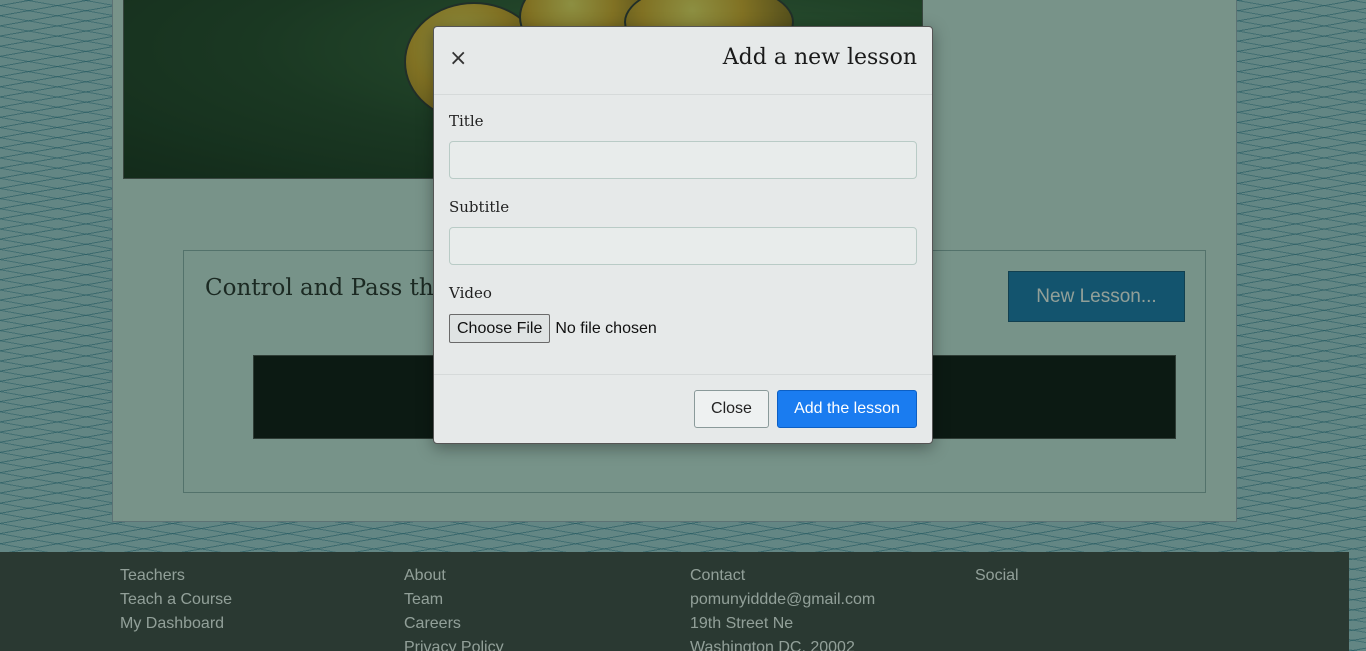 This screenshot has width=1366, height=651. I want to click on file-status-text: No file chosen, so click(606, 328).